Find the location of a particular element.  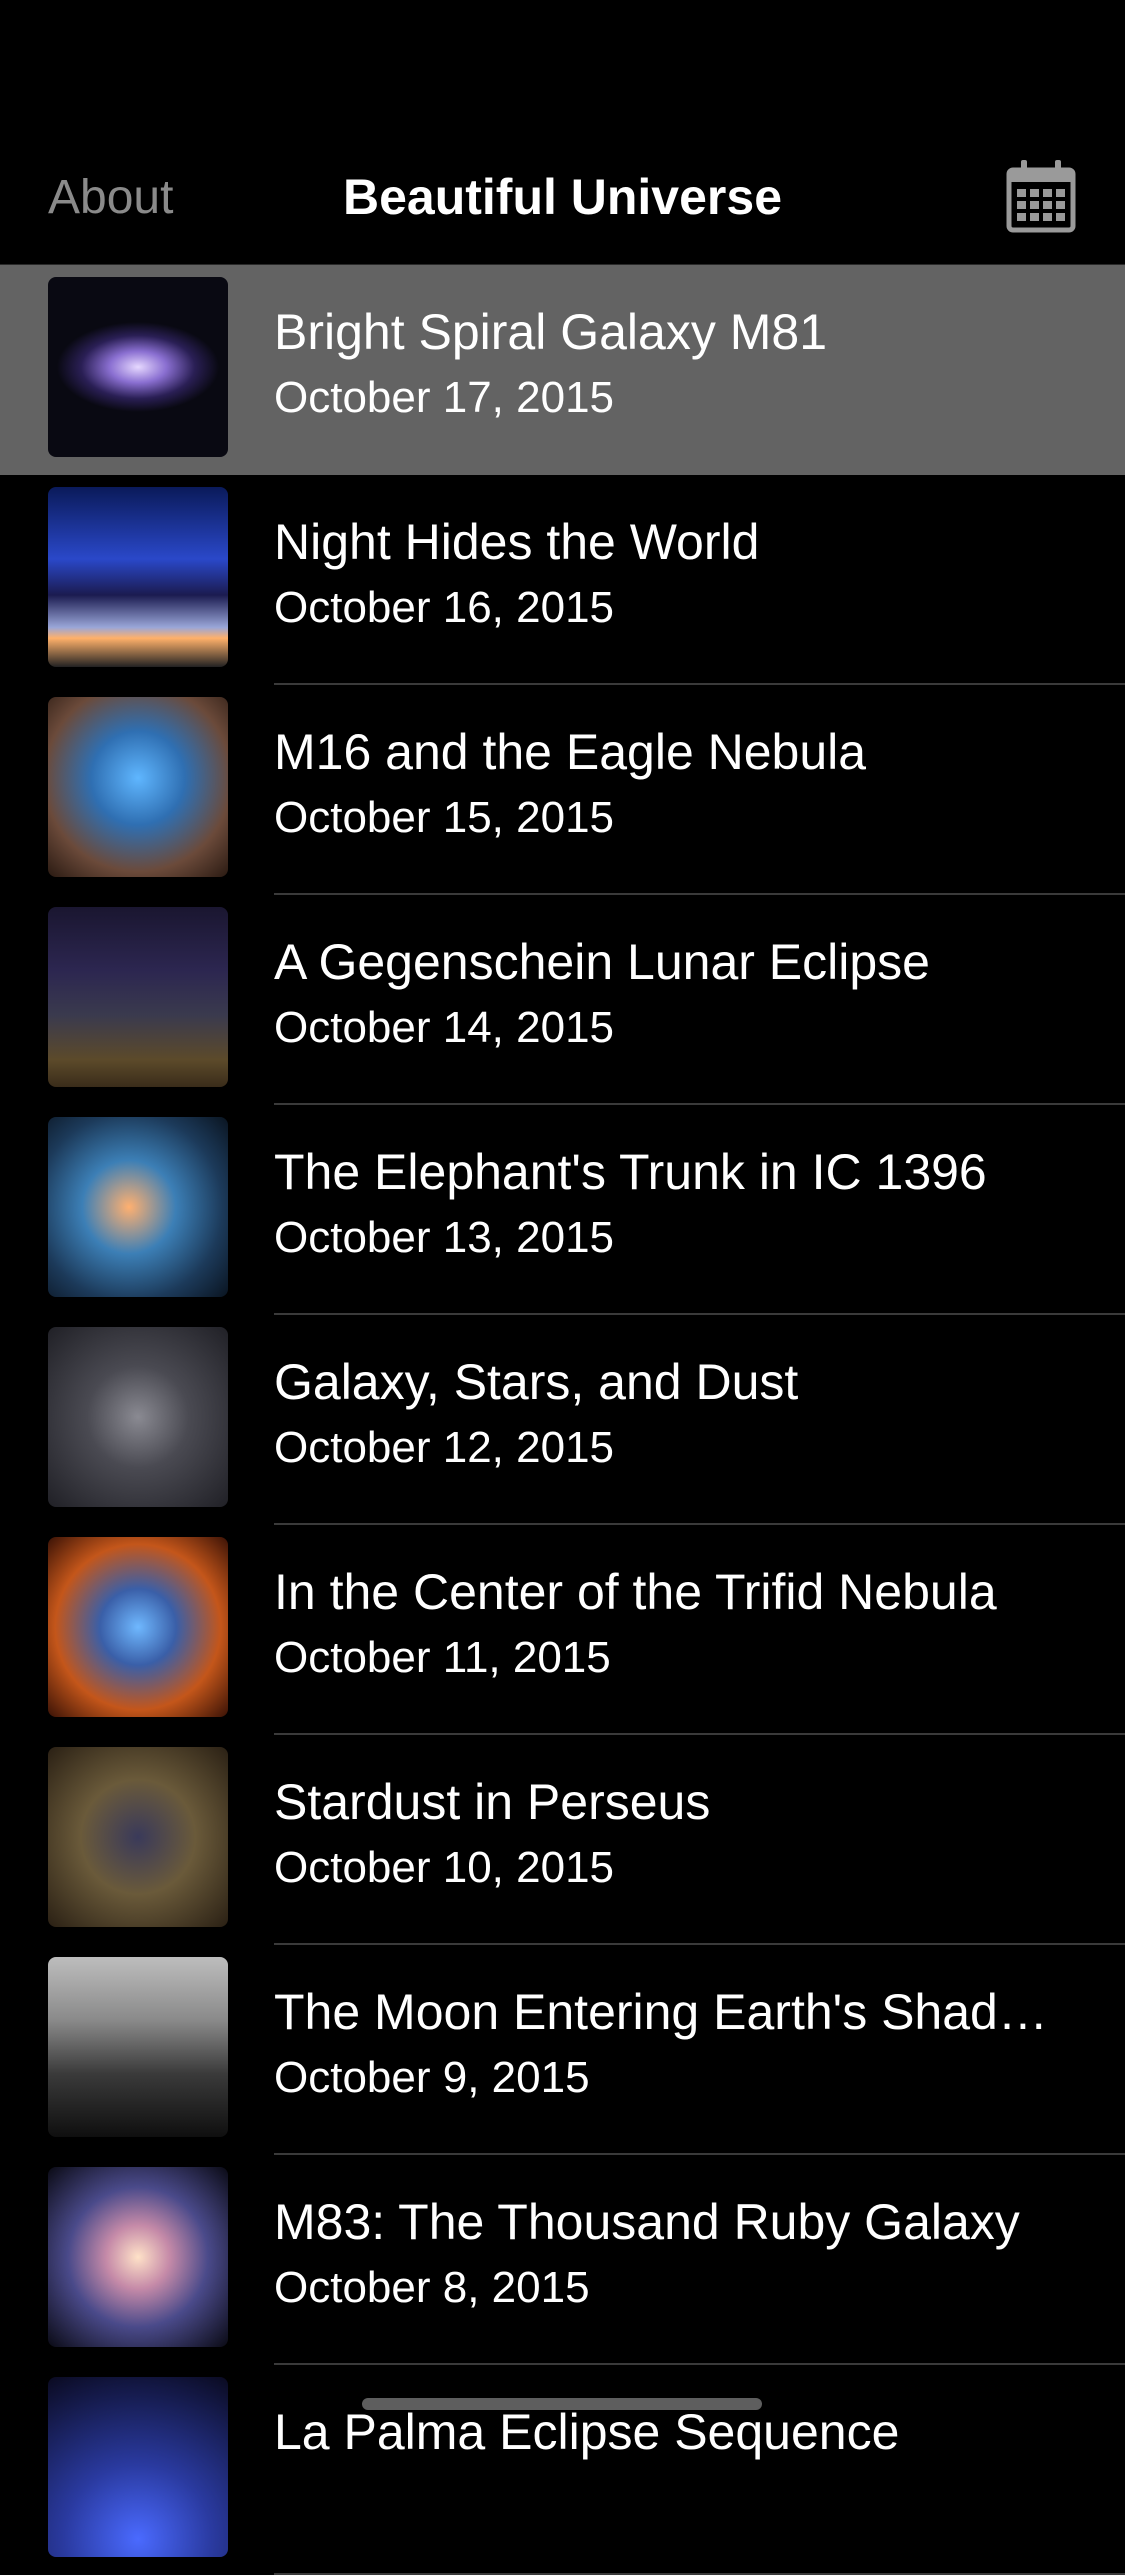

item-title: In the Center of the Trifid Nebula is located at coordinates (635, 1592).